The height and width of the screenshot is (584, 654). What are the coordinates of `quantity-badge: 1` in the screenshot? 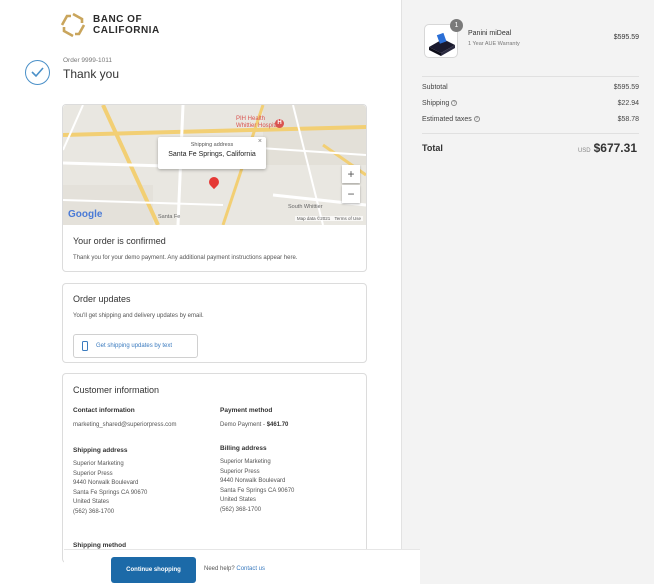 It's located at (456, 25).